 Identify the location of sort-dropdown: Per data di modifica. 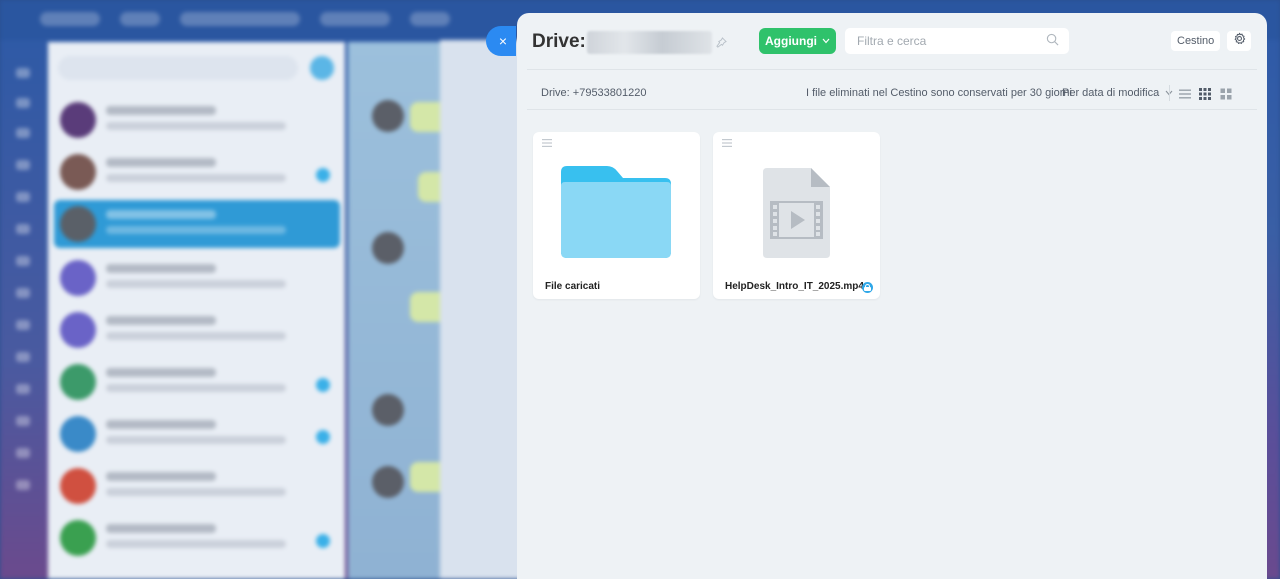
(1117, 93).